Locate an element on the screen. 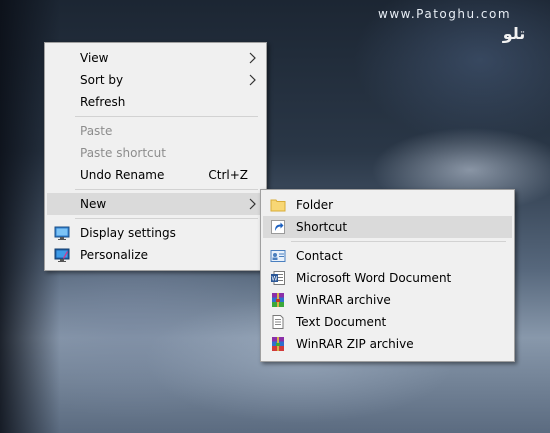 The width and height of the screenshot is (550, 433). submenu-item-text-document: Text Document is located at coordinates (387, 322).